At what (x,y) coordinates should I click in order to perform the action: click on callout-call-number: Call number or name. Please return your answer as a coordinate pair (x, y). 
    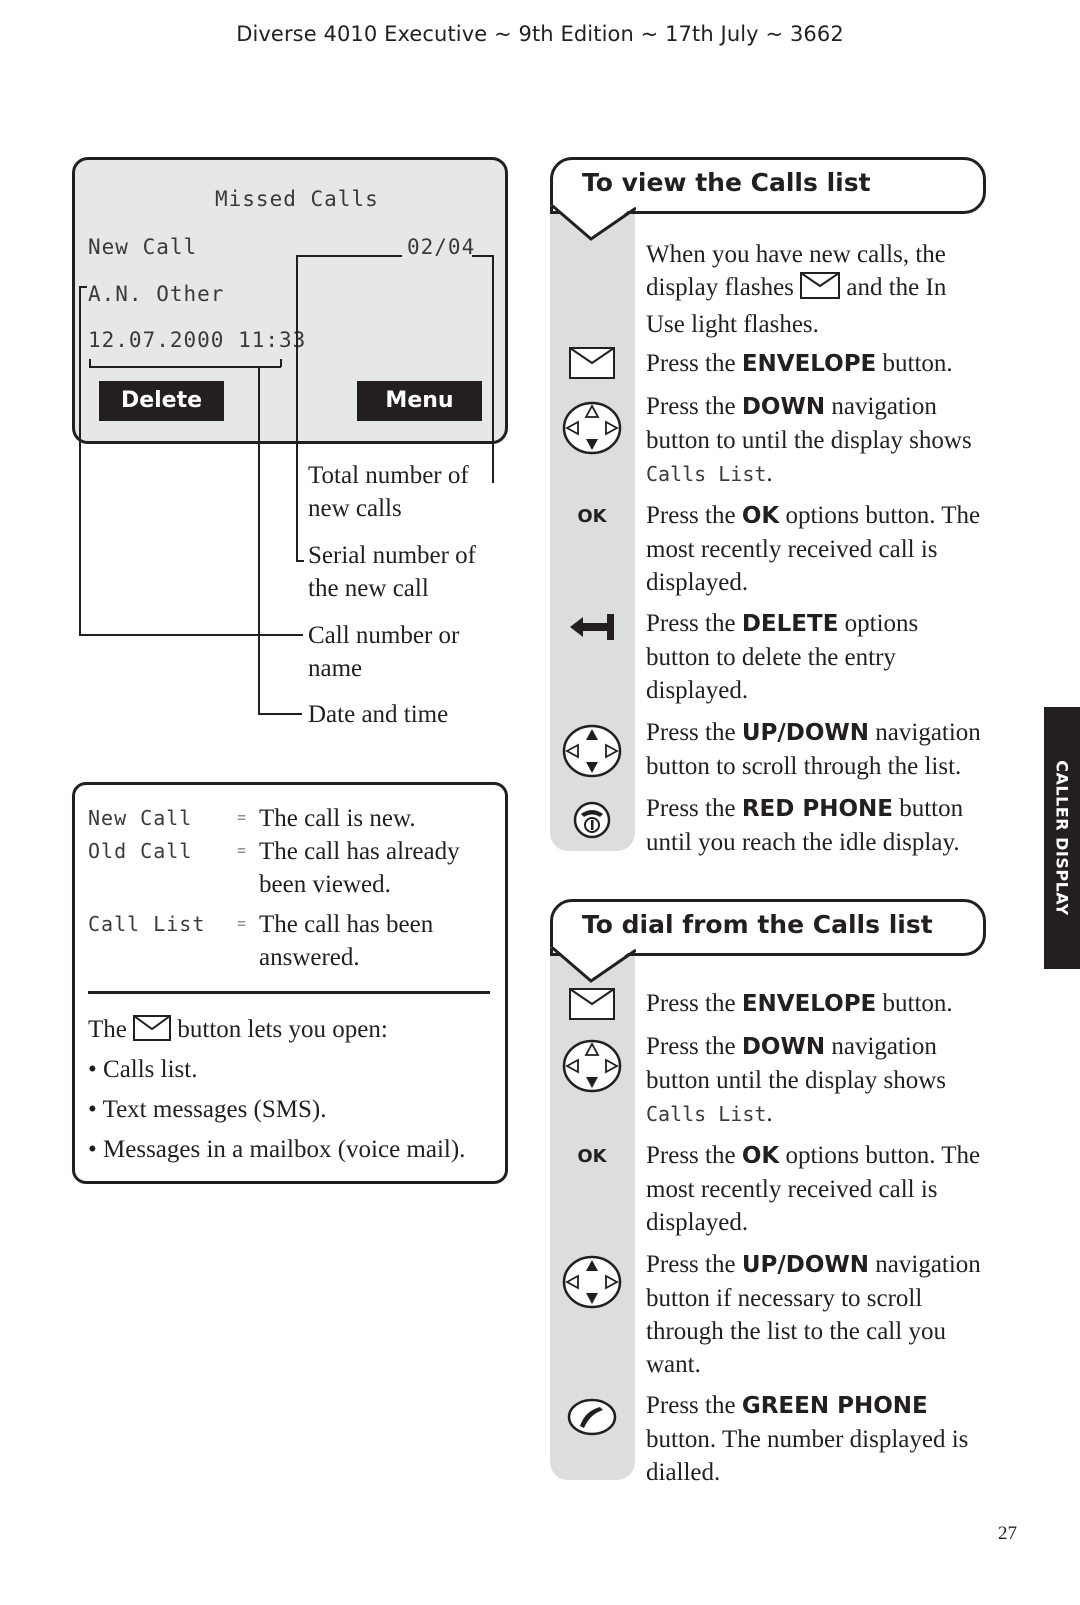
    Looking at the image, I should click on (383, 652).